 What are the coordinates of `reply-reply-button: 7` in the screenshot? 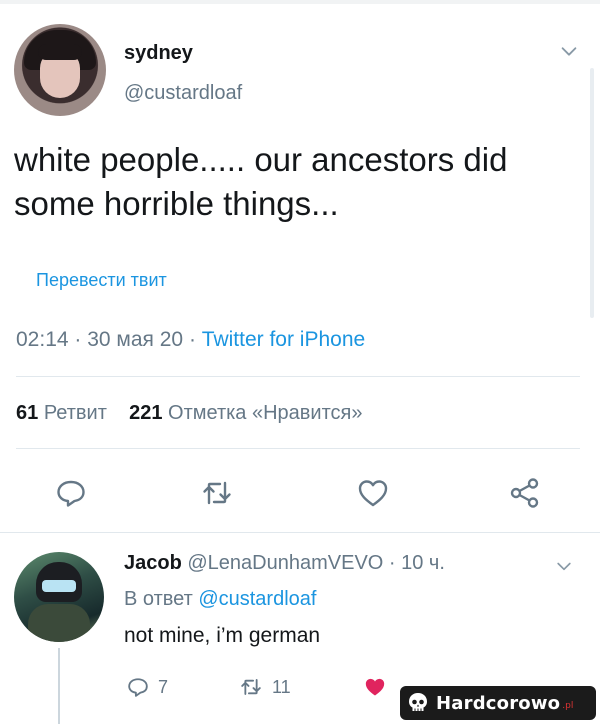 It's located at (147, 687).